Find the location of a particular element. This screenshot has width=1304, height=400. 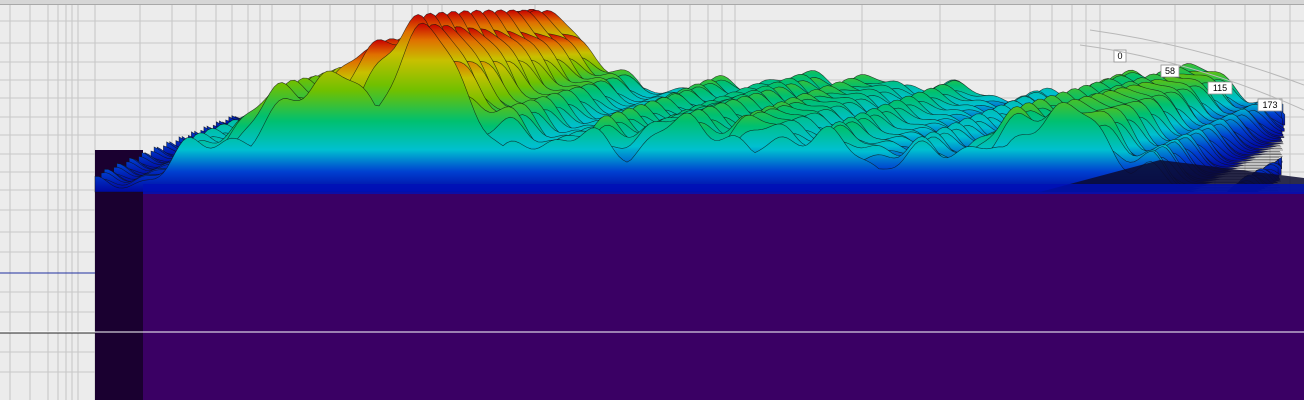

z-tick-label: 58 is located at coordinates (1170, 71).